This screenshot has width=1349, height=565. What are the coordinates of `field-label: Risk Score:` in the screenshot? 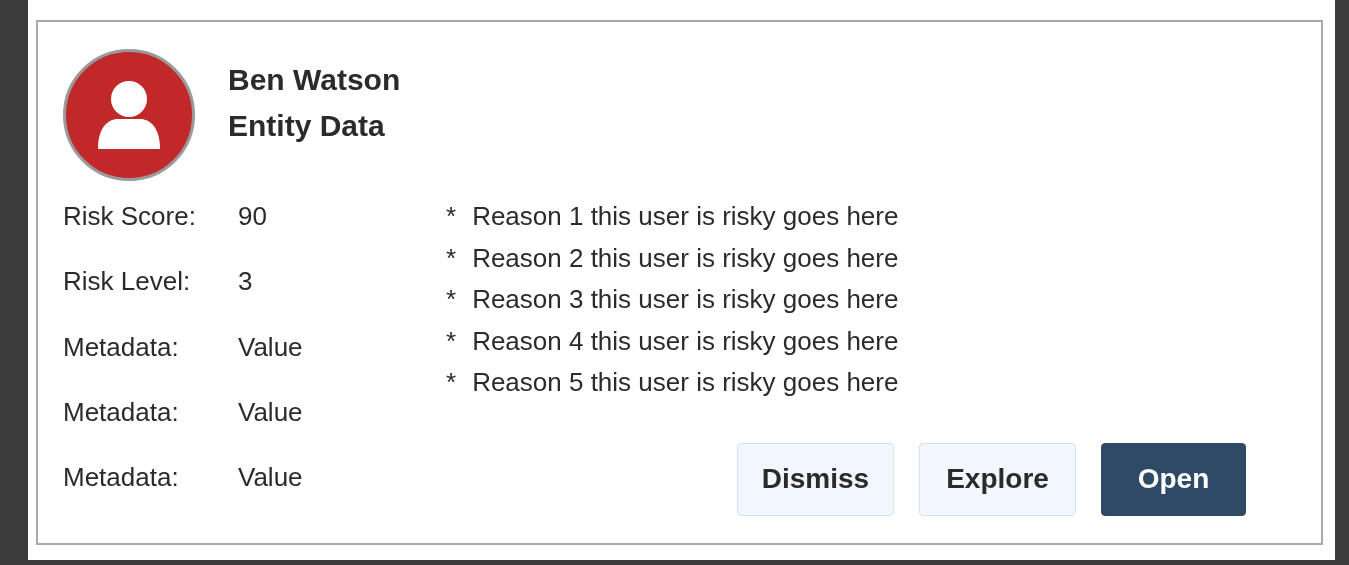 It's located at (130, 216).